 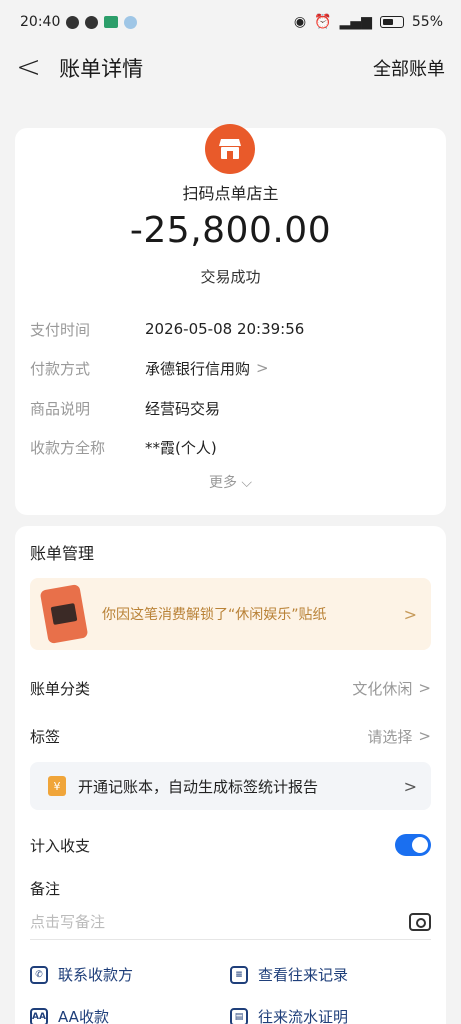 I want to click on amount: -25,800.00, so click(x=230, y=230).